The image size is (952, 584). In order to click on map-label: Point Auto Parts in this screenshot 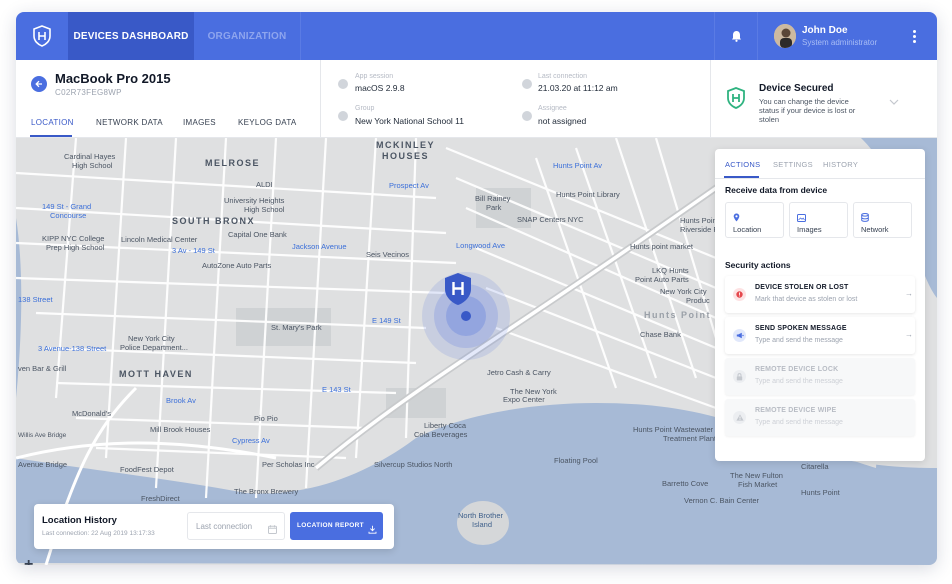, I will do `click(662, 279)`.